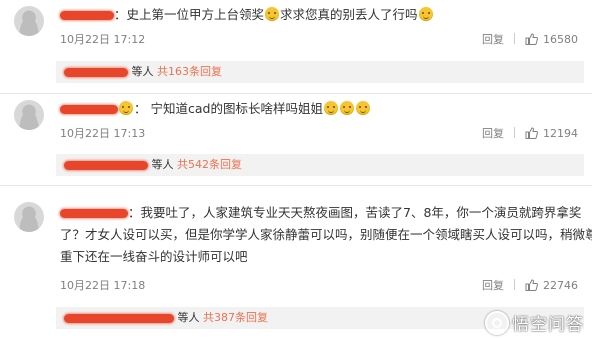 The height and width of the screenshot is (339, 592). I want to click on comment-text-line-1: ：我要吐了，人家建筑专业天天熬夜画图，苦读了7、8年，你一个演员就跨界拿奖, so click(320, 213).